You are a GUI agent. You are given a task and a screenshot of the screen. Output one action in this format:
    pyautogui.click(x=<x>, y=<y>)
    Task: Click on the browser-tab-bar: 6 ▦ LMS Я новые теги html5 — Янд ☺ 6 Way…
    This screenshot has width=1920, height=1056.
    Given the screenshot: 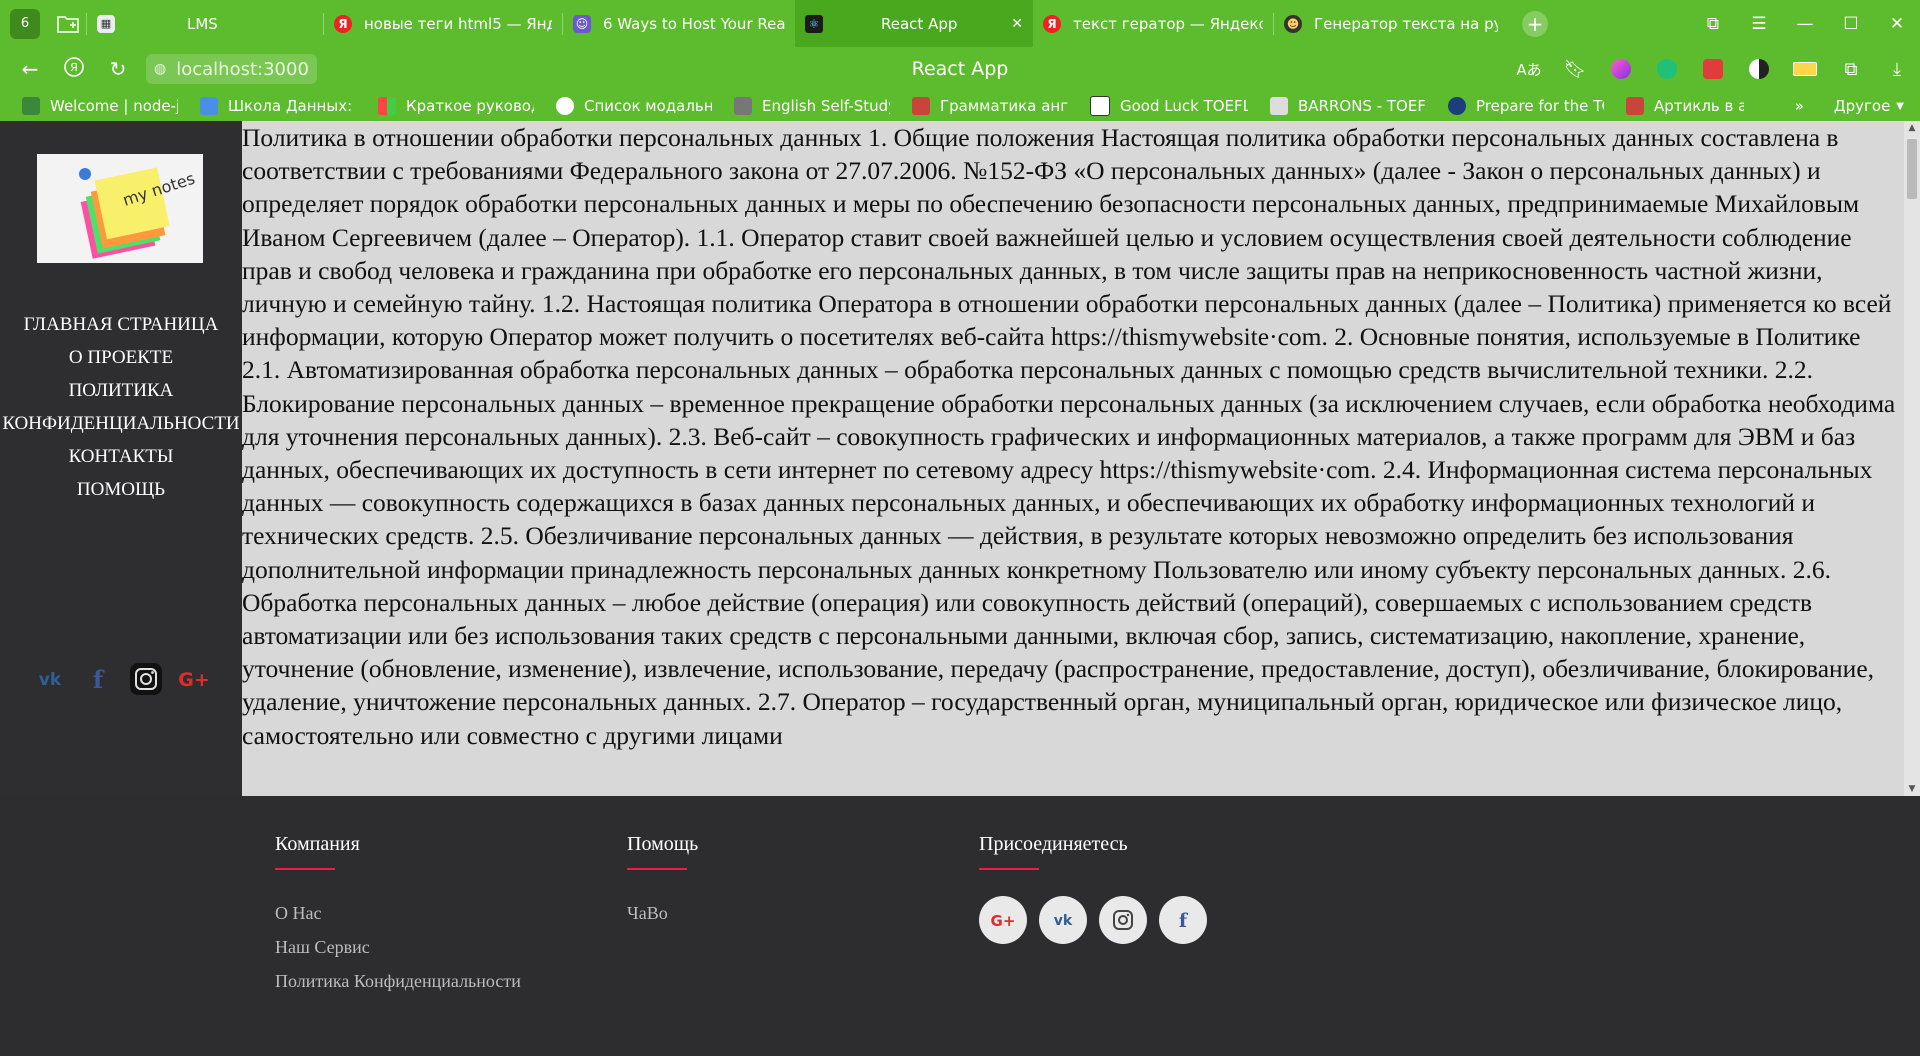 What is the action you would take?
    pyautogui.click(x=960, y=23)
    